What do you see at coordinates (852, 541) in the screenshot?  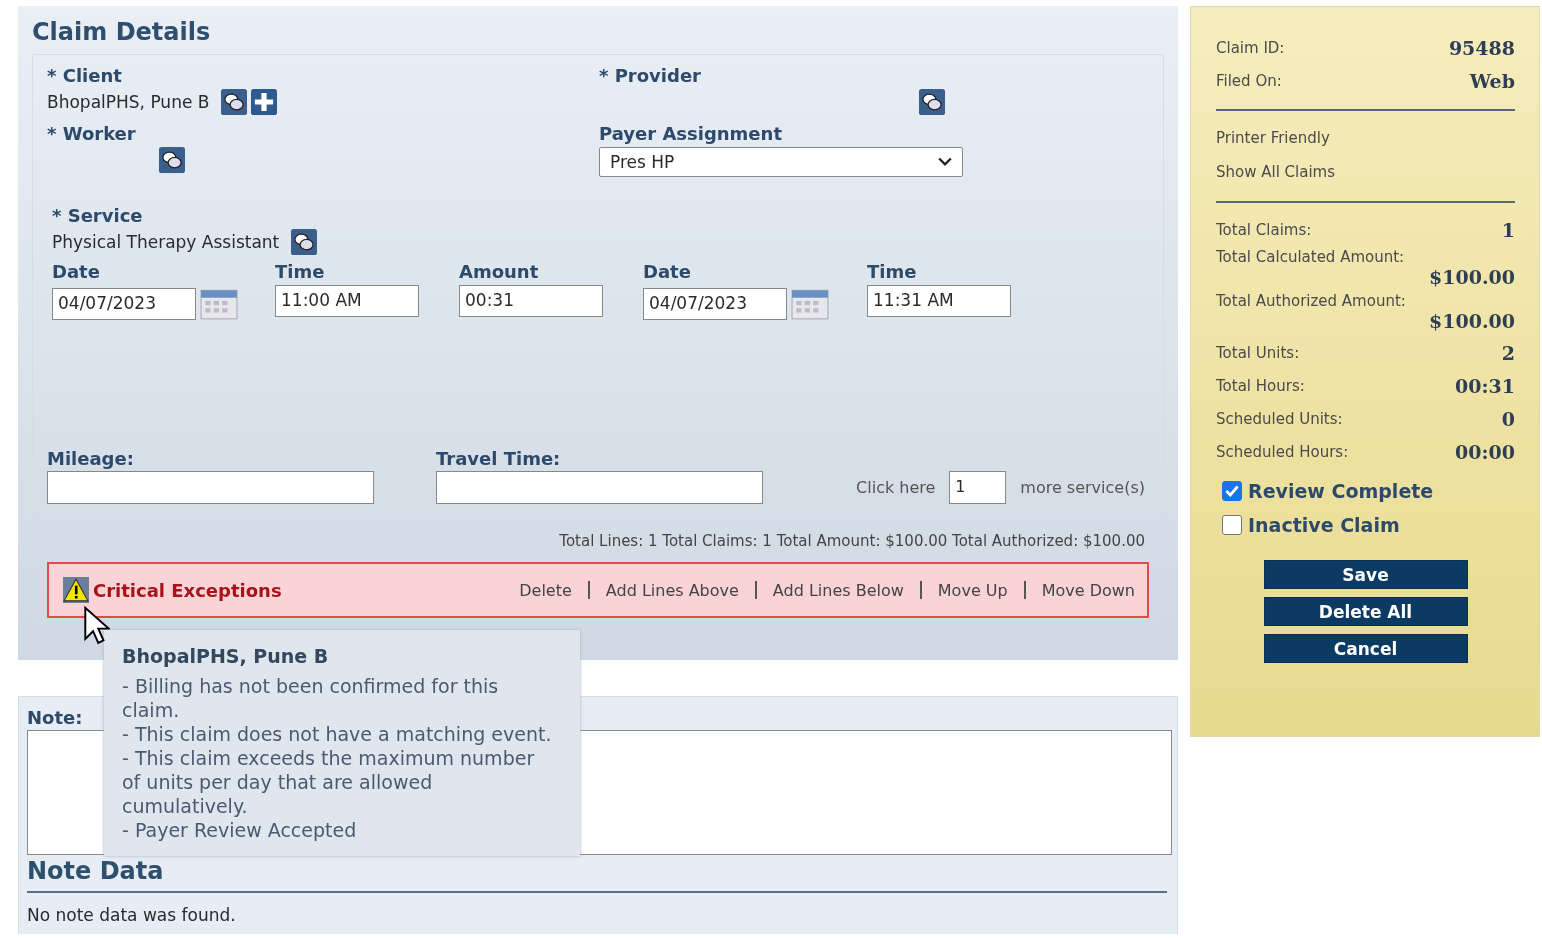 I see `totals-summary: Total Lines: 1 Total Claims: 1 Total Amount: $100.00 Total Authorized: $100.00` at bounding box center [852, 541].